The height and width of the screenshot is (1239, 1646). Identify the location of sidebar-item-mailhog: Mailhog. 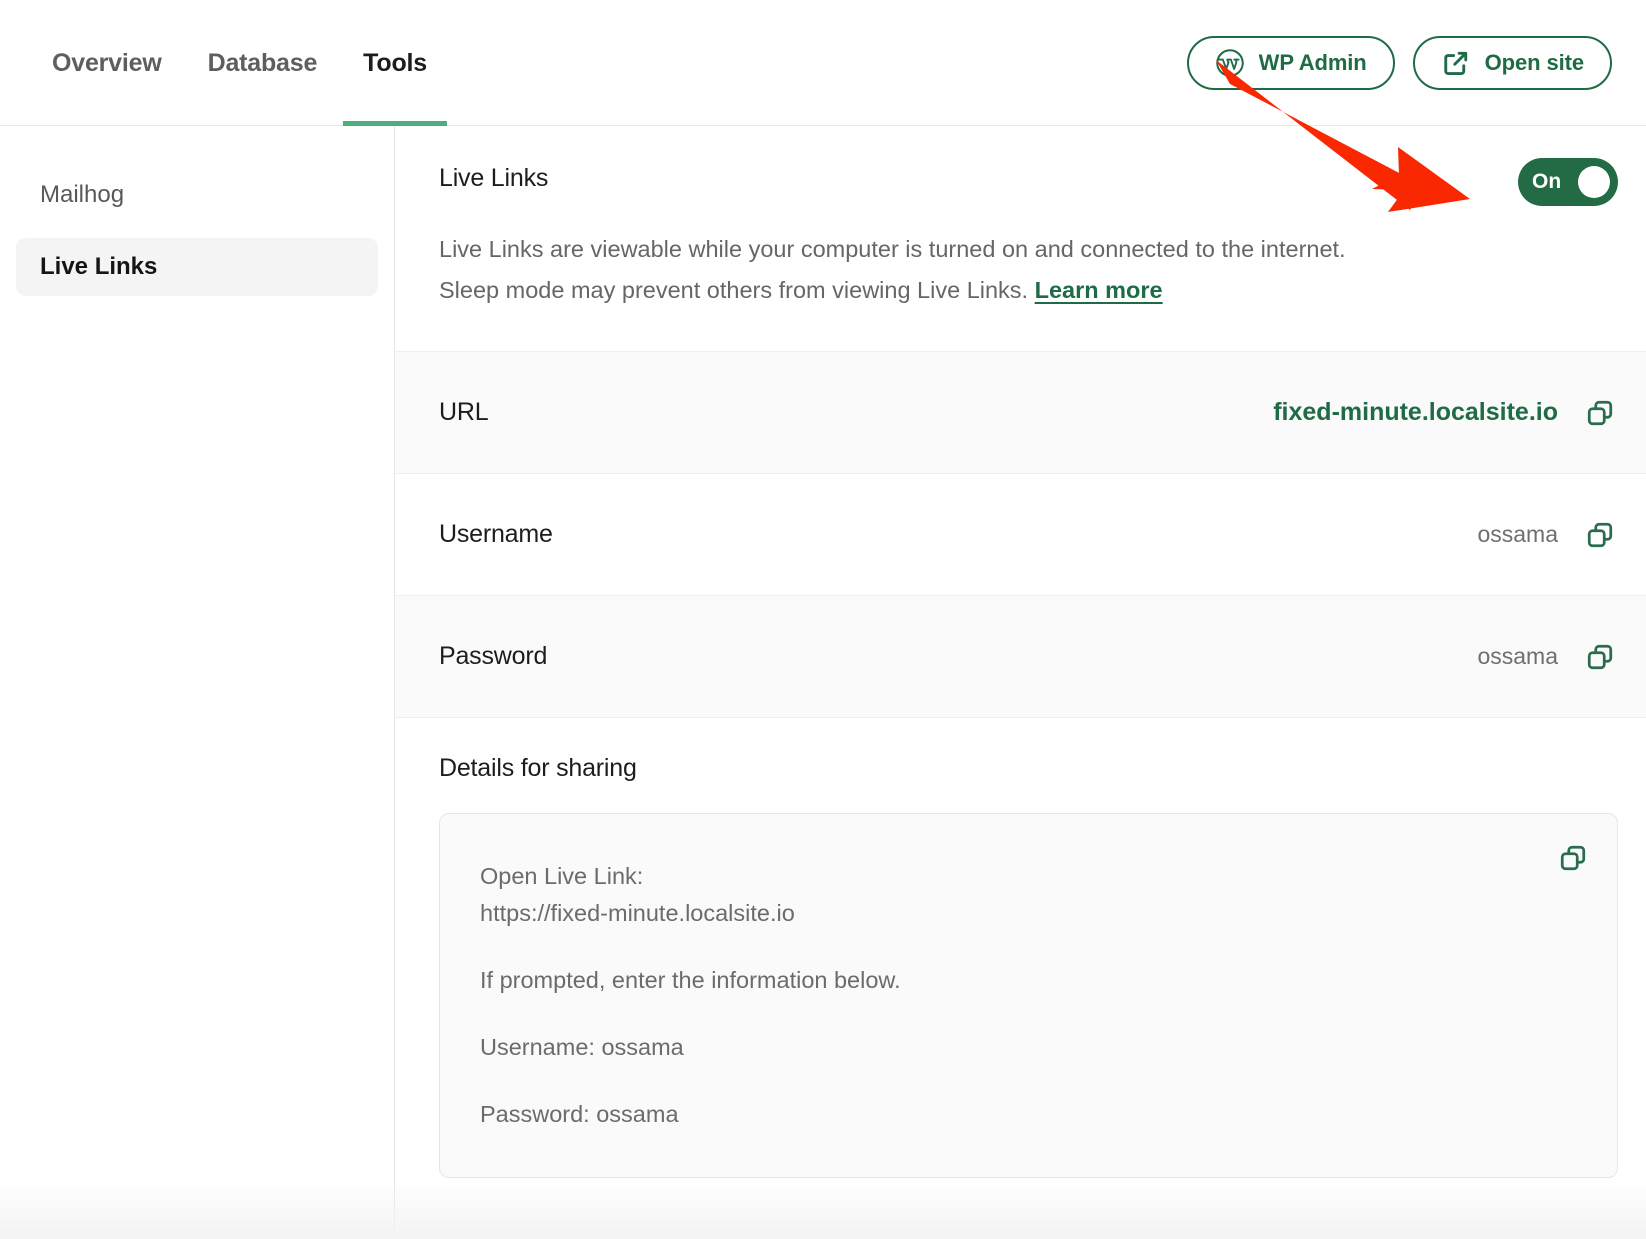
(197, 195).